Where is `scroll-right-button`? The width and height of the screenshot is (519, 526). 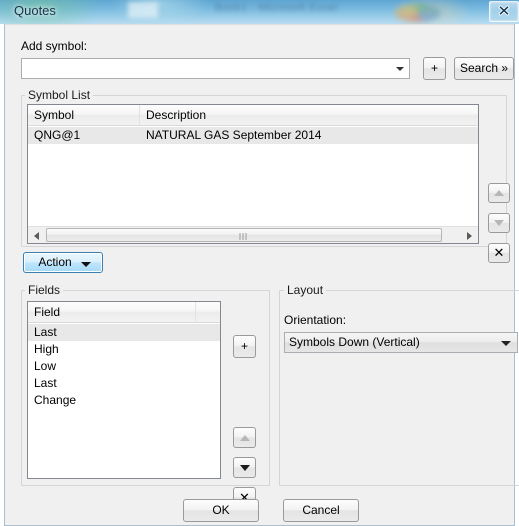
scroll-right-button is located at coordinates (469, 235).